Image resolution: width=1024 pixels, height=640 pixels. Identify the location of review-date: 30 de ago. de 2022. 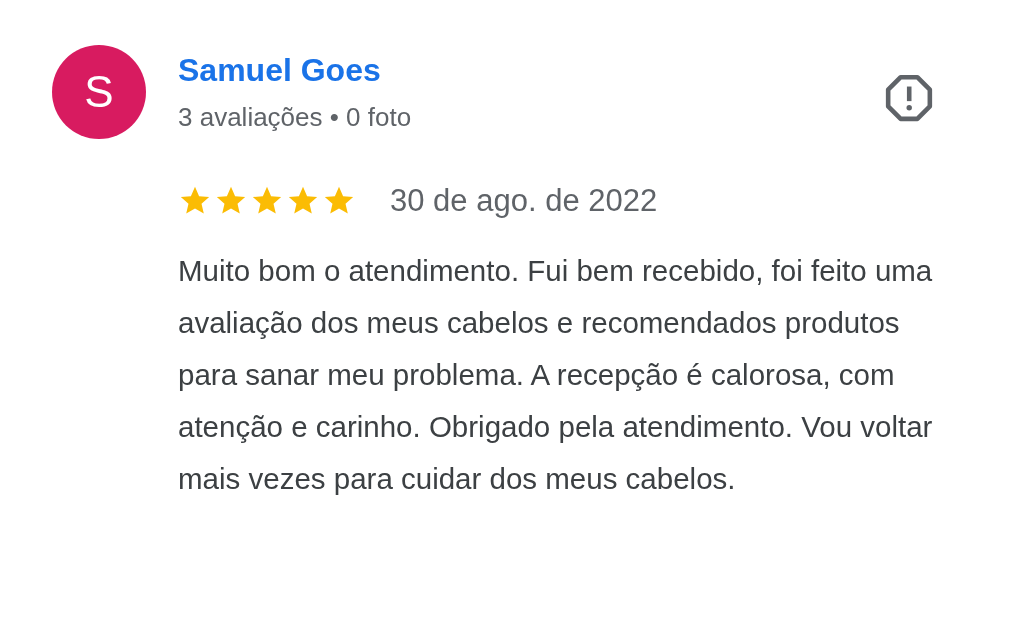
(524, 201).